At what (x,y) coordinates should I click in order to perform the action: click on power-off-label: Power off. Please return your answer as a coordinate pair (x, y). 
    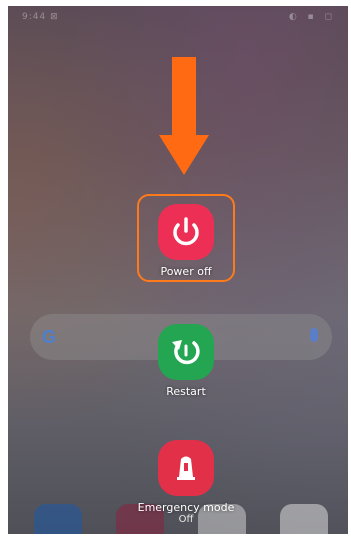
    Looking at the image, I should click on (186, 271).